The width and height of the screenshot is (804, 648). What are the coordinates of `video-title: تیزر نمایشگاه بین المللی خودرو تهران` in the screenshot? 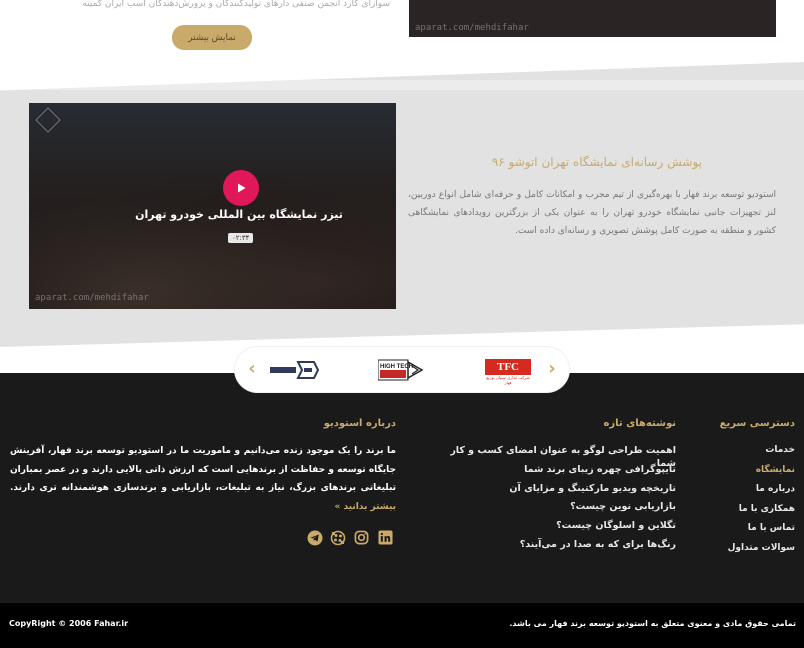 It's located at (239, 214).